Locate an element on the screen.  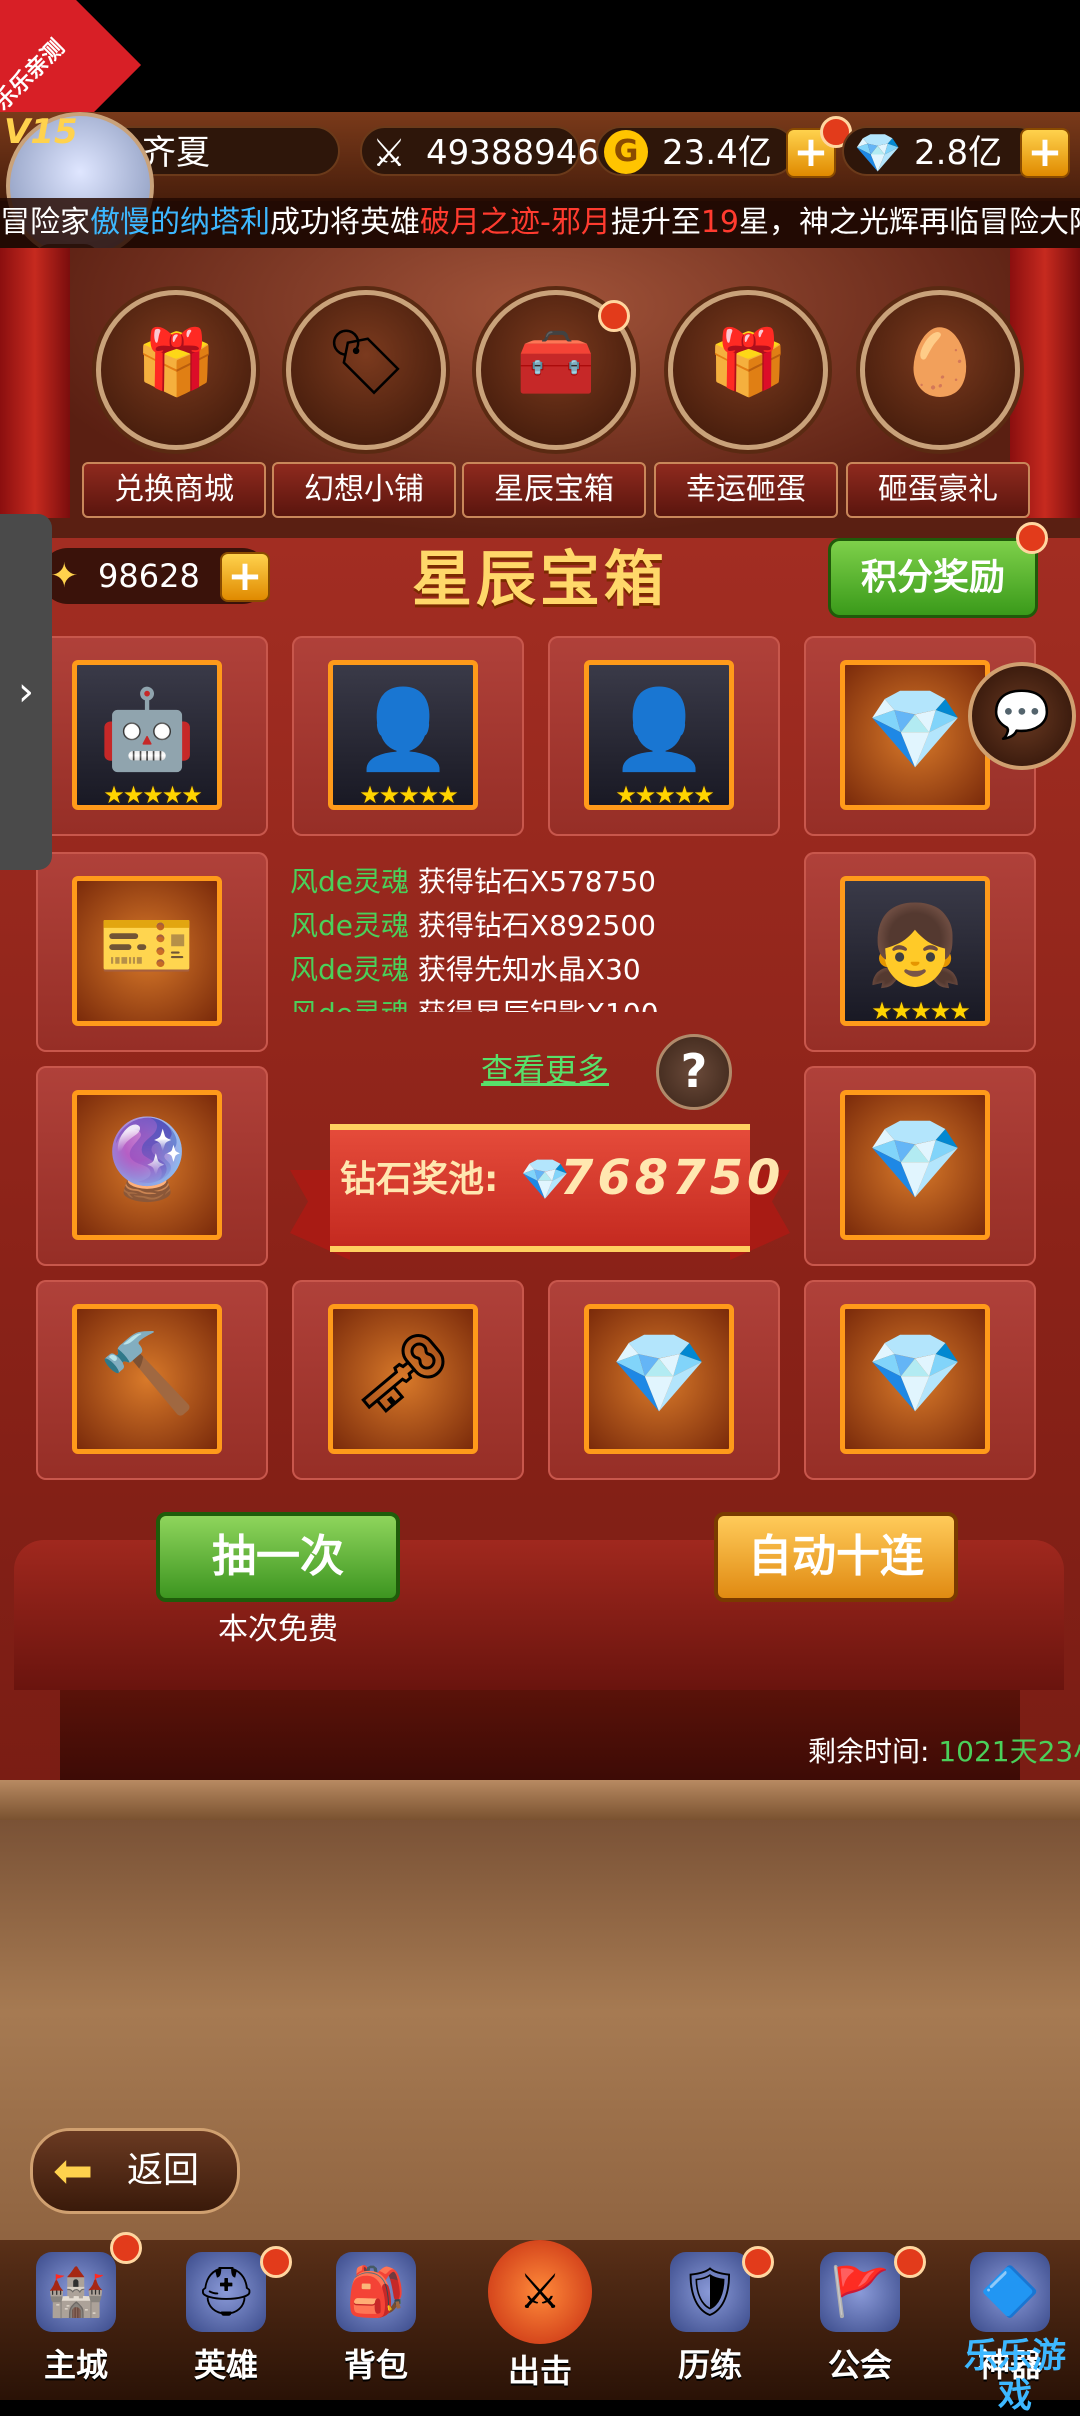
reward-crystal-orb: 🔮 is located at coordinates (147, 1165).